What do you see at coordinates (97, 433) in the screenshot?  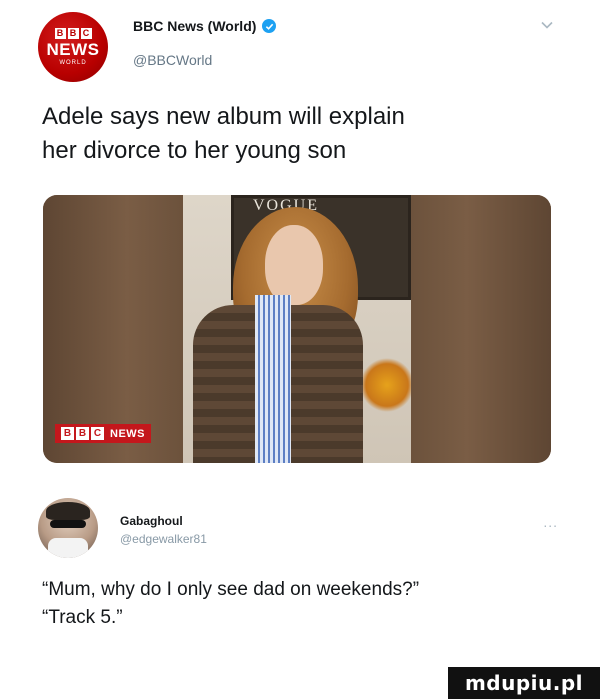 I see `badge-logo-block: C` at bounding box center [97, 433].